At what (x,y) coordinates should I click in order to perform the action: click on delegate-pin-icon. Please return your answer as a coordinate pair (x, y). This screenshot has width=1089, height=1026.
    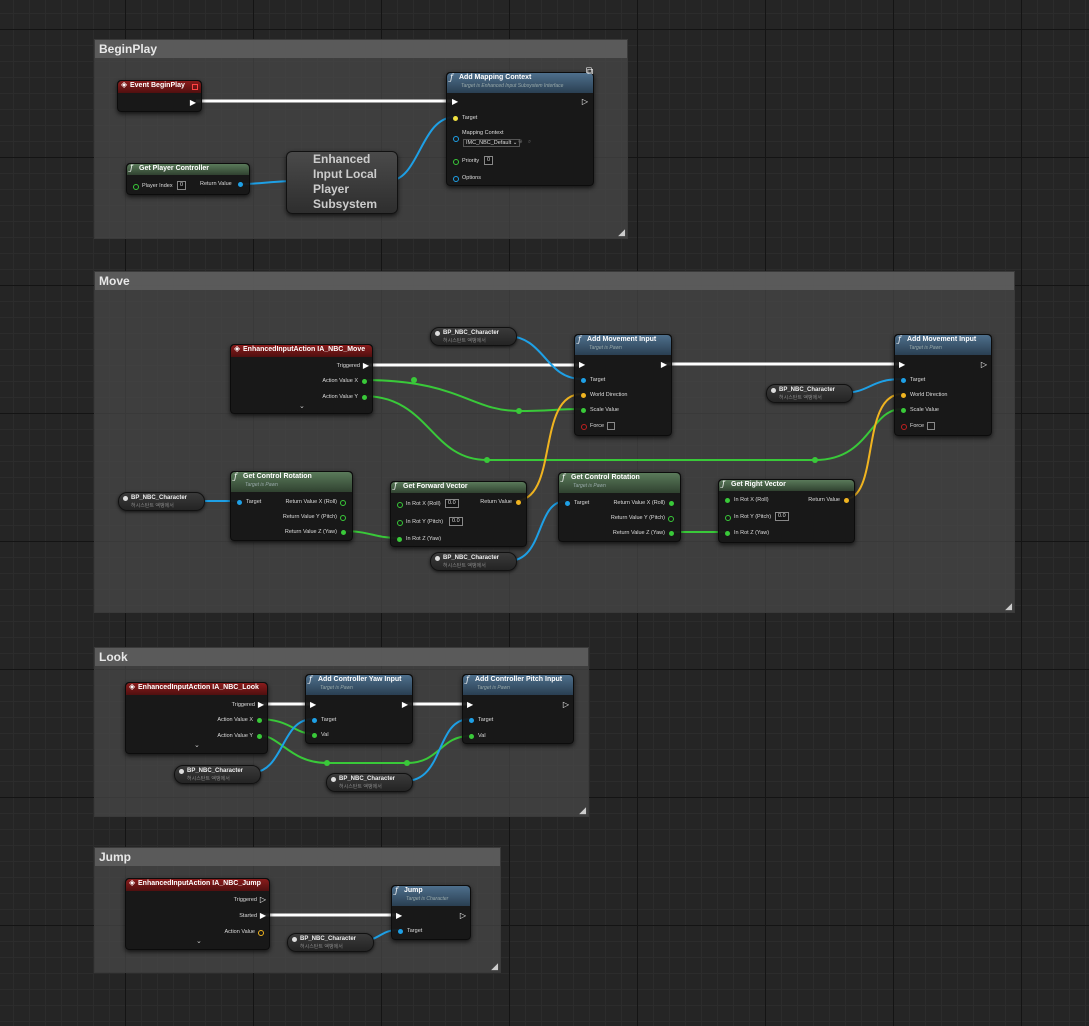
    Looking at the image, I should click on (195, 87).